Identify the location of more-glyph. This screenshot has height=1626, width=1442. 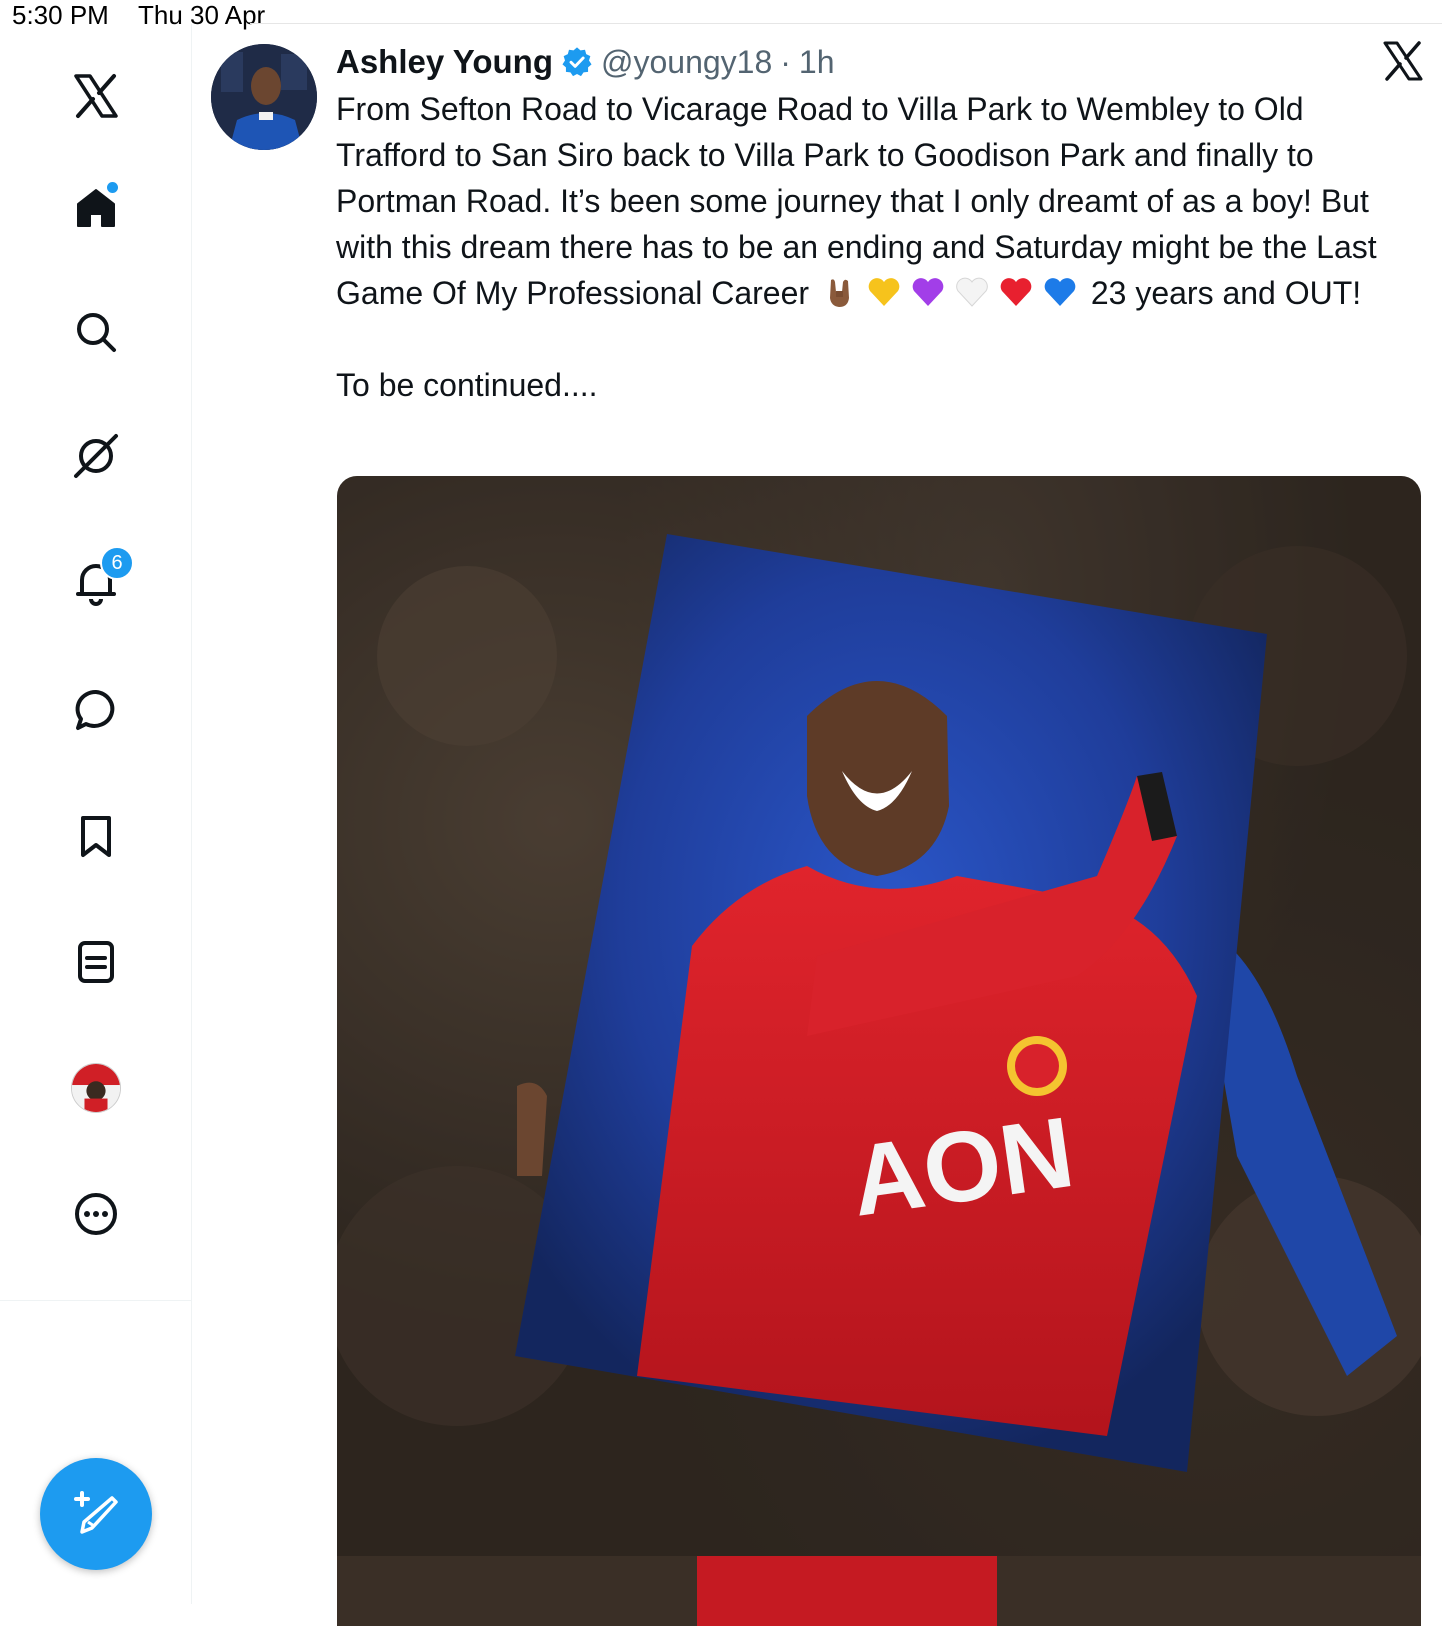
(96, 1214).